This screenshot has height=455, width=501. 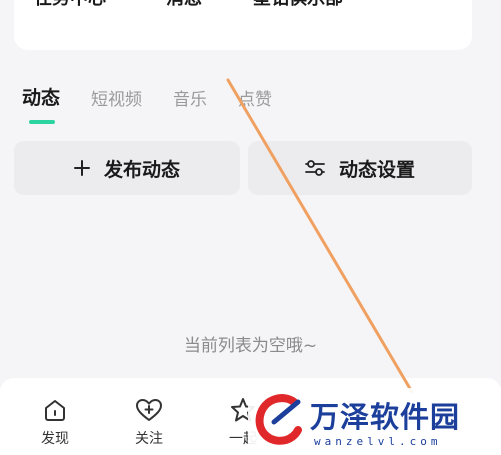 What do you see at coordinates (42, 122) in the screenshot?
I see `active-tab-indicator` at bounding box center [42, 122].